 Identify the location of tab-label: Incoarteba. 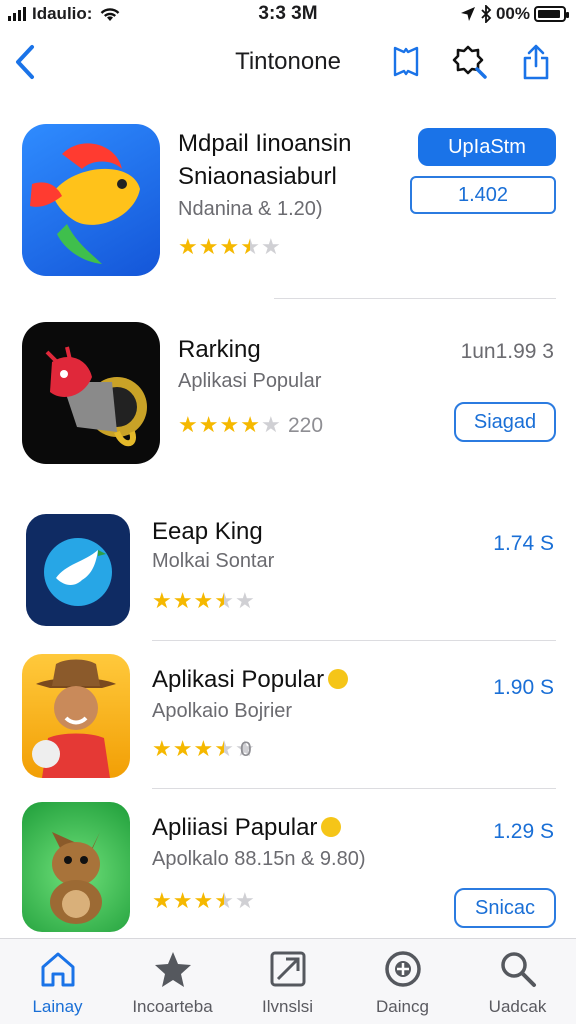
(172, 1006).